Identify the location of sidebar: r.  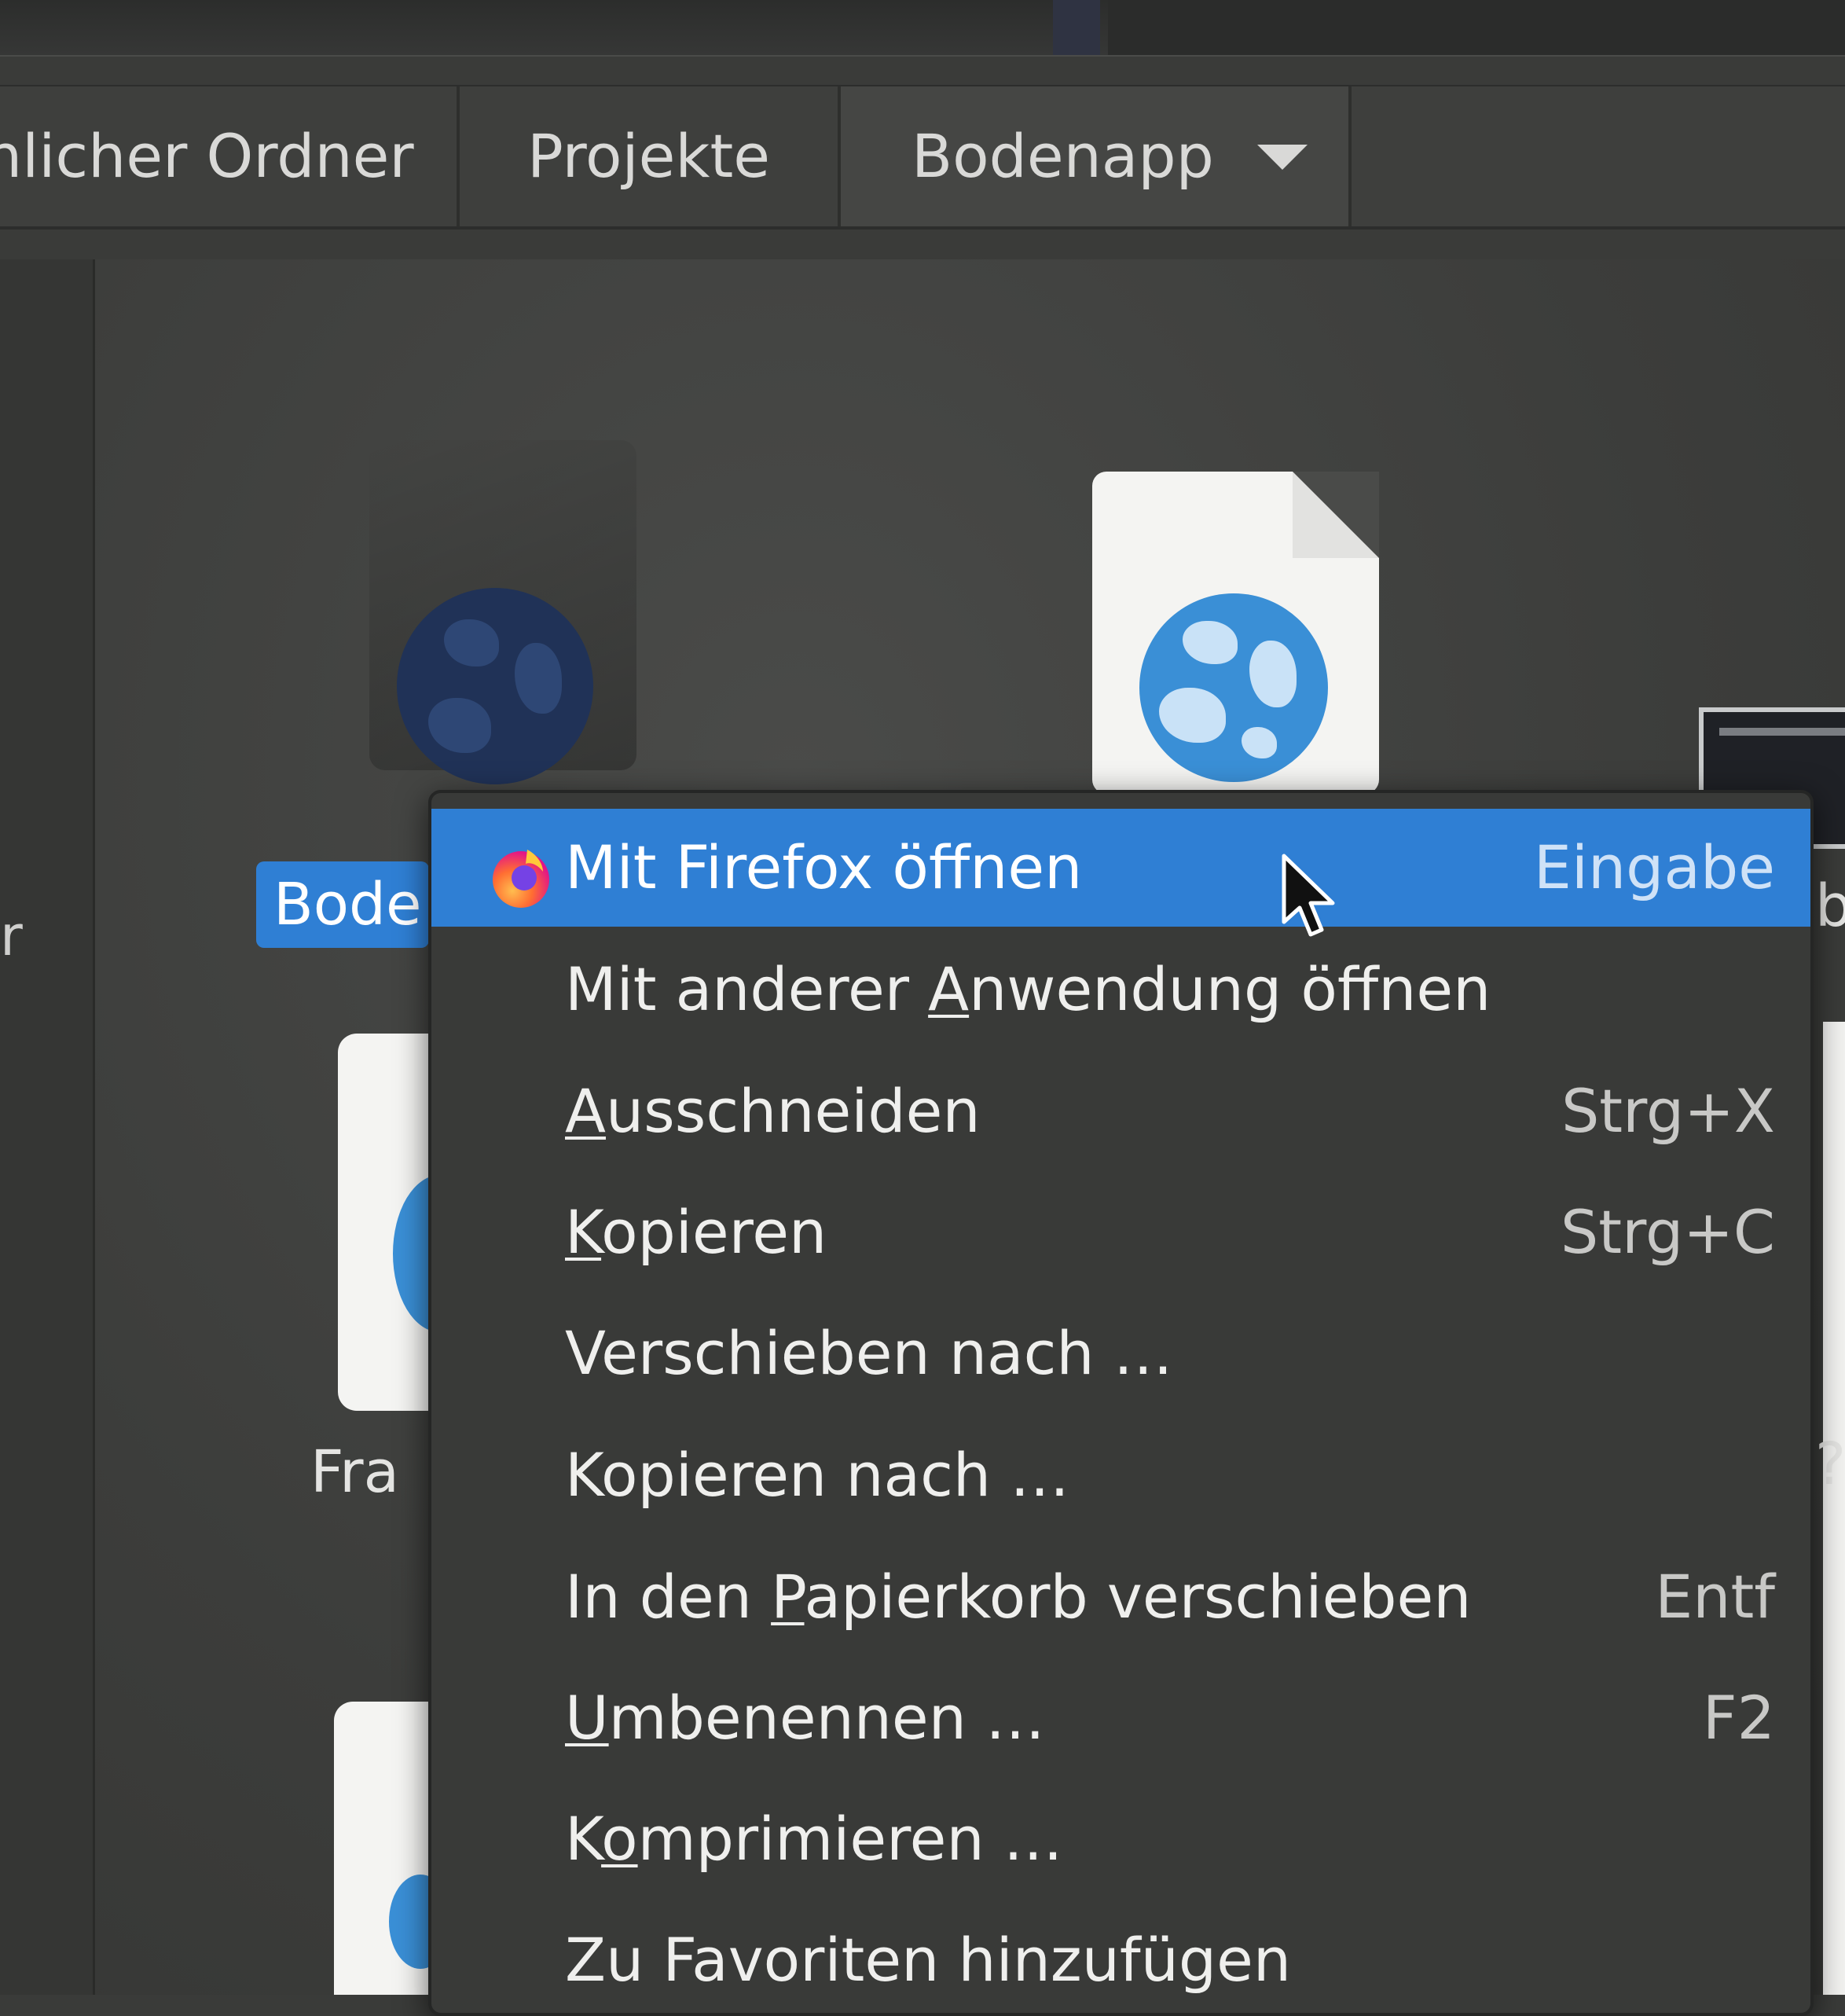
(47, 1127).